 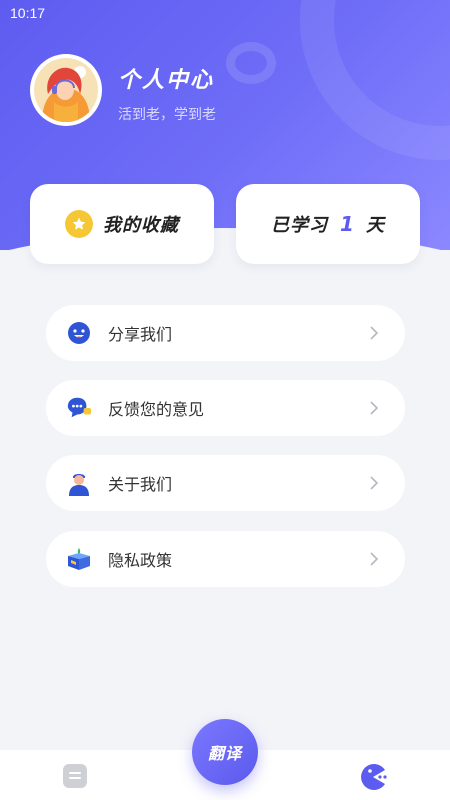 What do you see at coordinates (300, 225) in the screenshot?
I see `learned-prefix: 已学习` at bounding box center [300, 225].